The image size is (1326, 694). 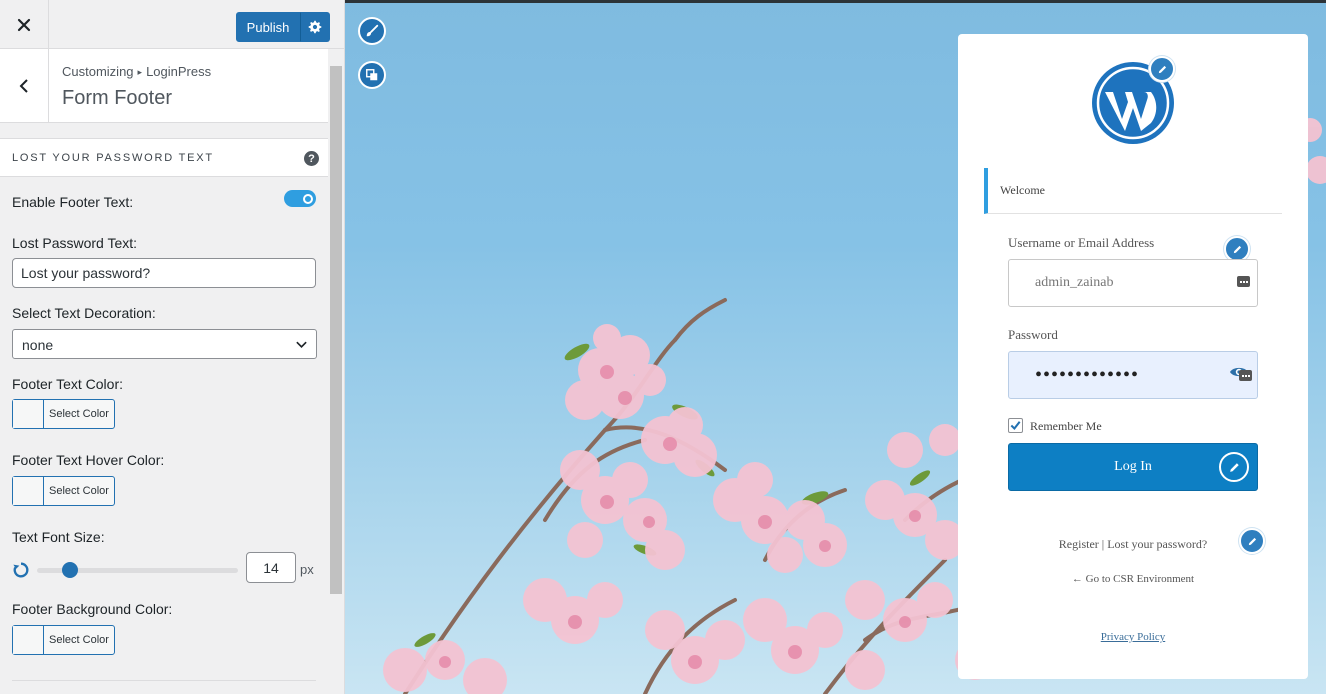 I want to click on close-customizer-button, so click(x=24, y=24).